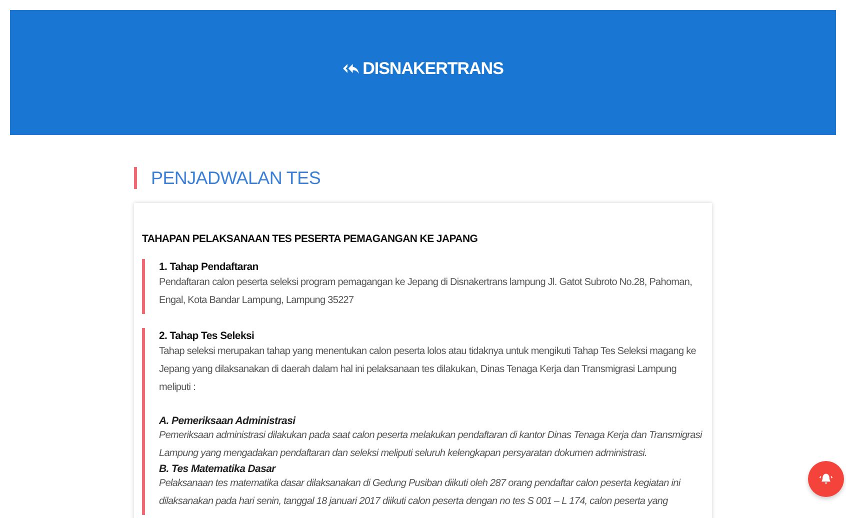 This screenshot has width=846, height=518. Describe the element at coordinates (423, 178) in the screenshot. I see `page-title: PENJADWALAN TES` at that location.